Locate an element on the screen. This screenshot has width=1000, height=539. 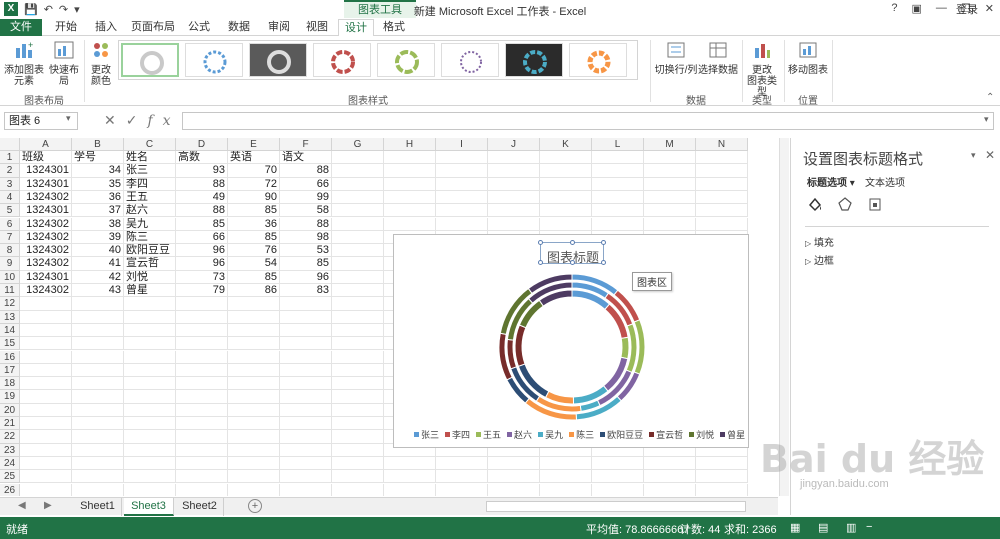
grid-cell: 语文 is located at coordinates (306, 158).